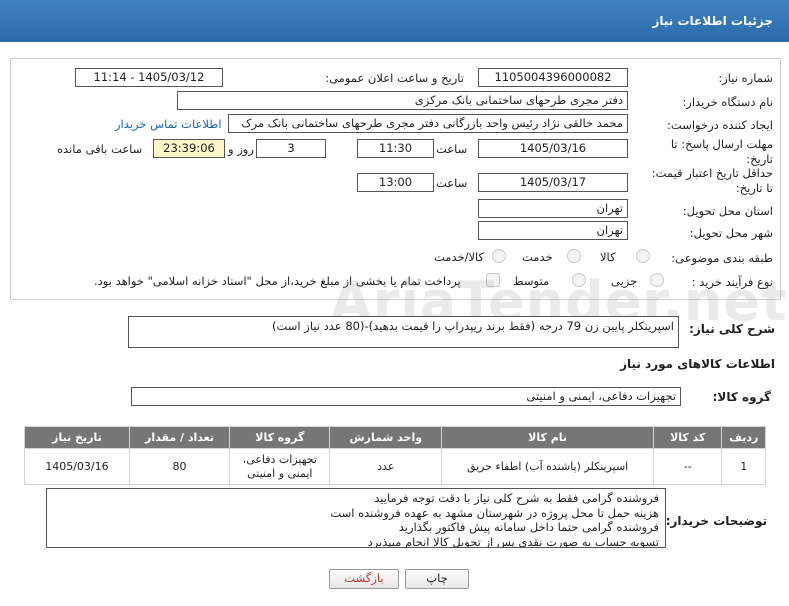  I want to click on price-validity-label: حداقل تاریخ اعتبار قیمت:, so click(712, 173).